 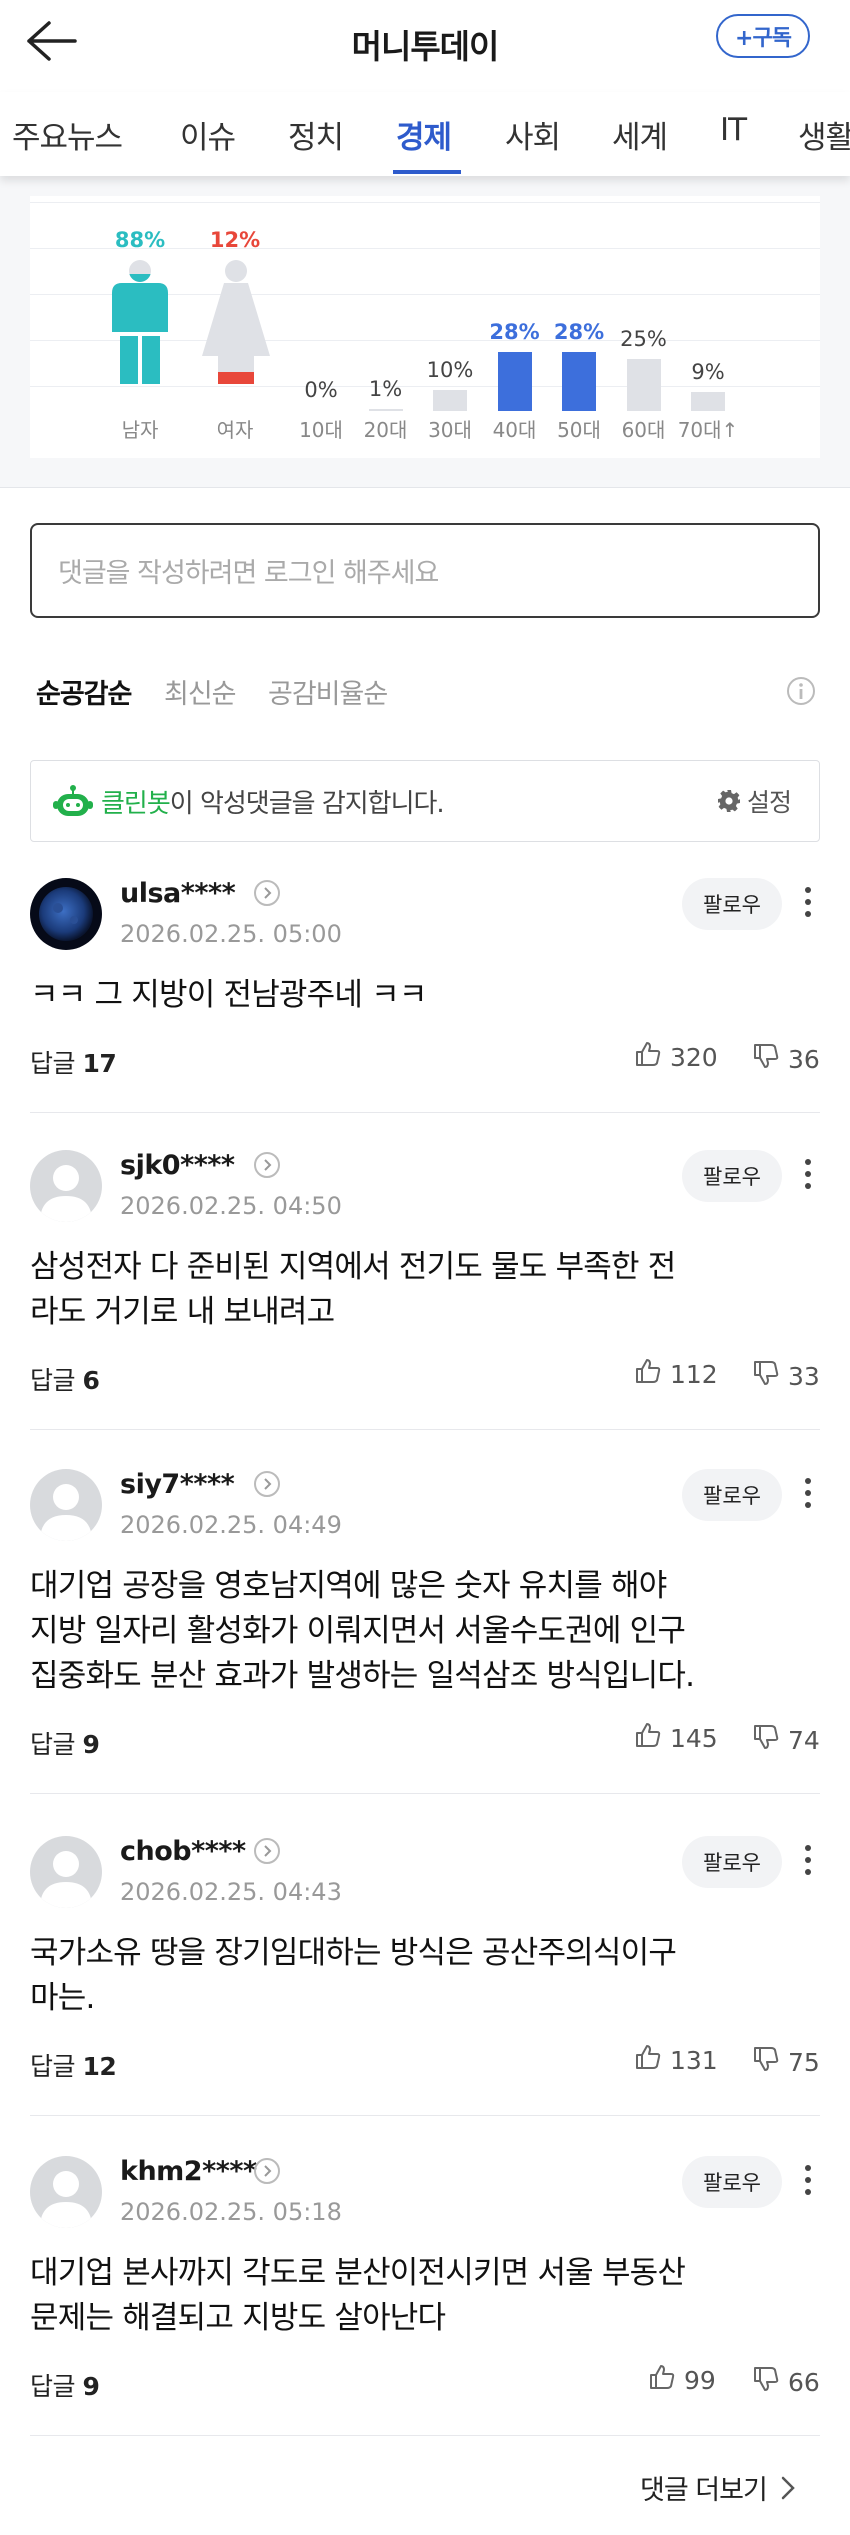 What do you see at coordinates (235, 430) in the screenshot?
I see `female-label: 여자` at bounding box center [235, 430].